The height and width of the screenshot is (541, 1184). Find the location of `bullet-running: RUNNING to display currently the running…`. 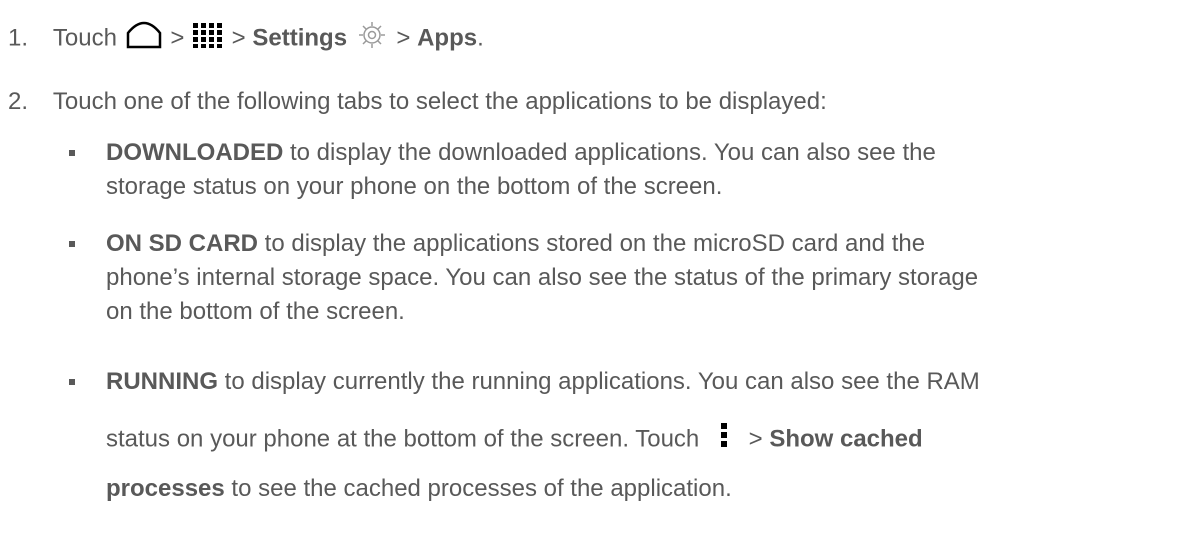

bullet-running: RUNNING to display currently the running… is located at coordinates (543, 381).